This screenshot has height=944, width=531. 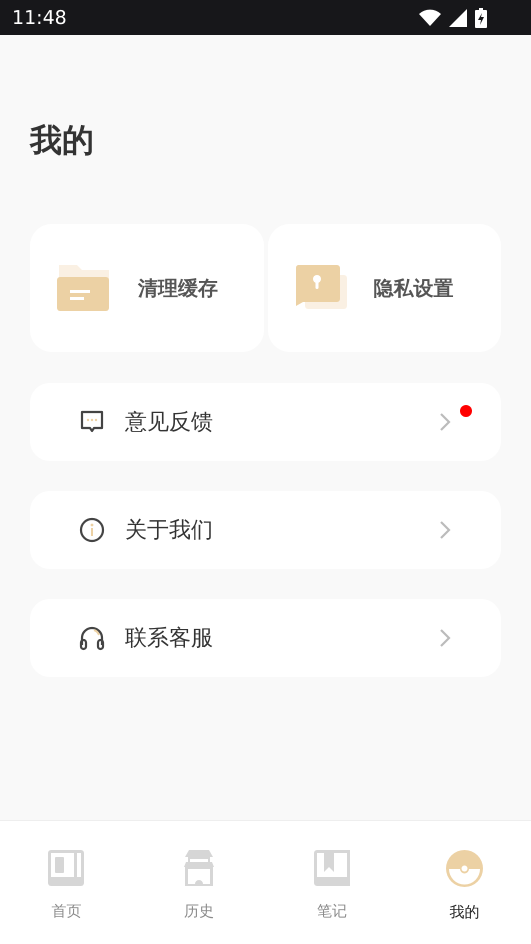 I want to click on quick-action-label: 隐私设置, so click(x=414, y=288).